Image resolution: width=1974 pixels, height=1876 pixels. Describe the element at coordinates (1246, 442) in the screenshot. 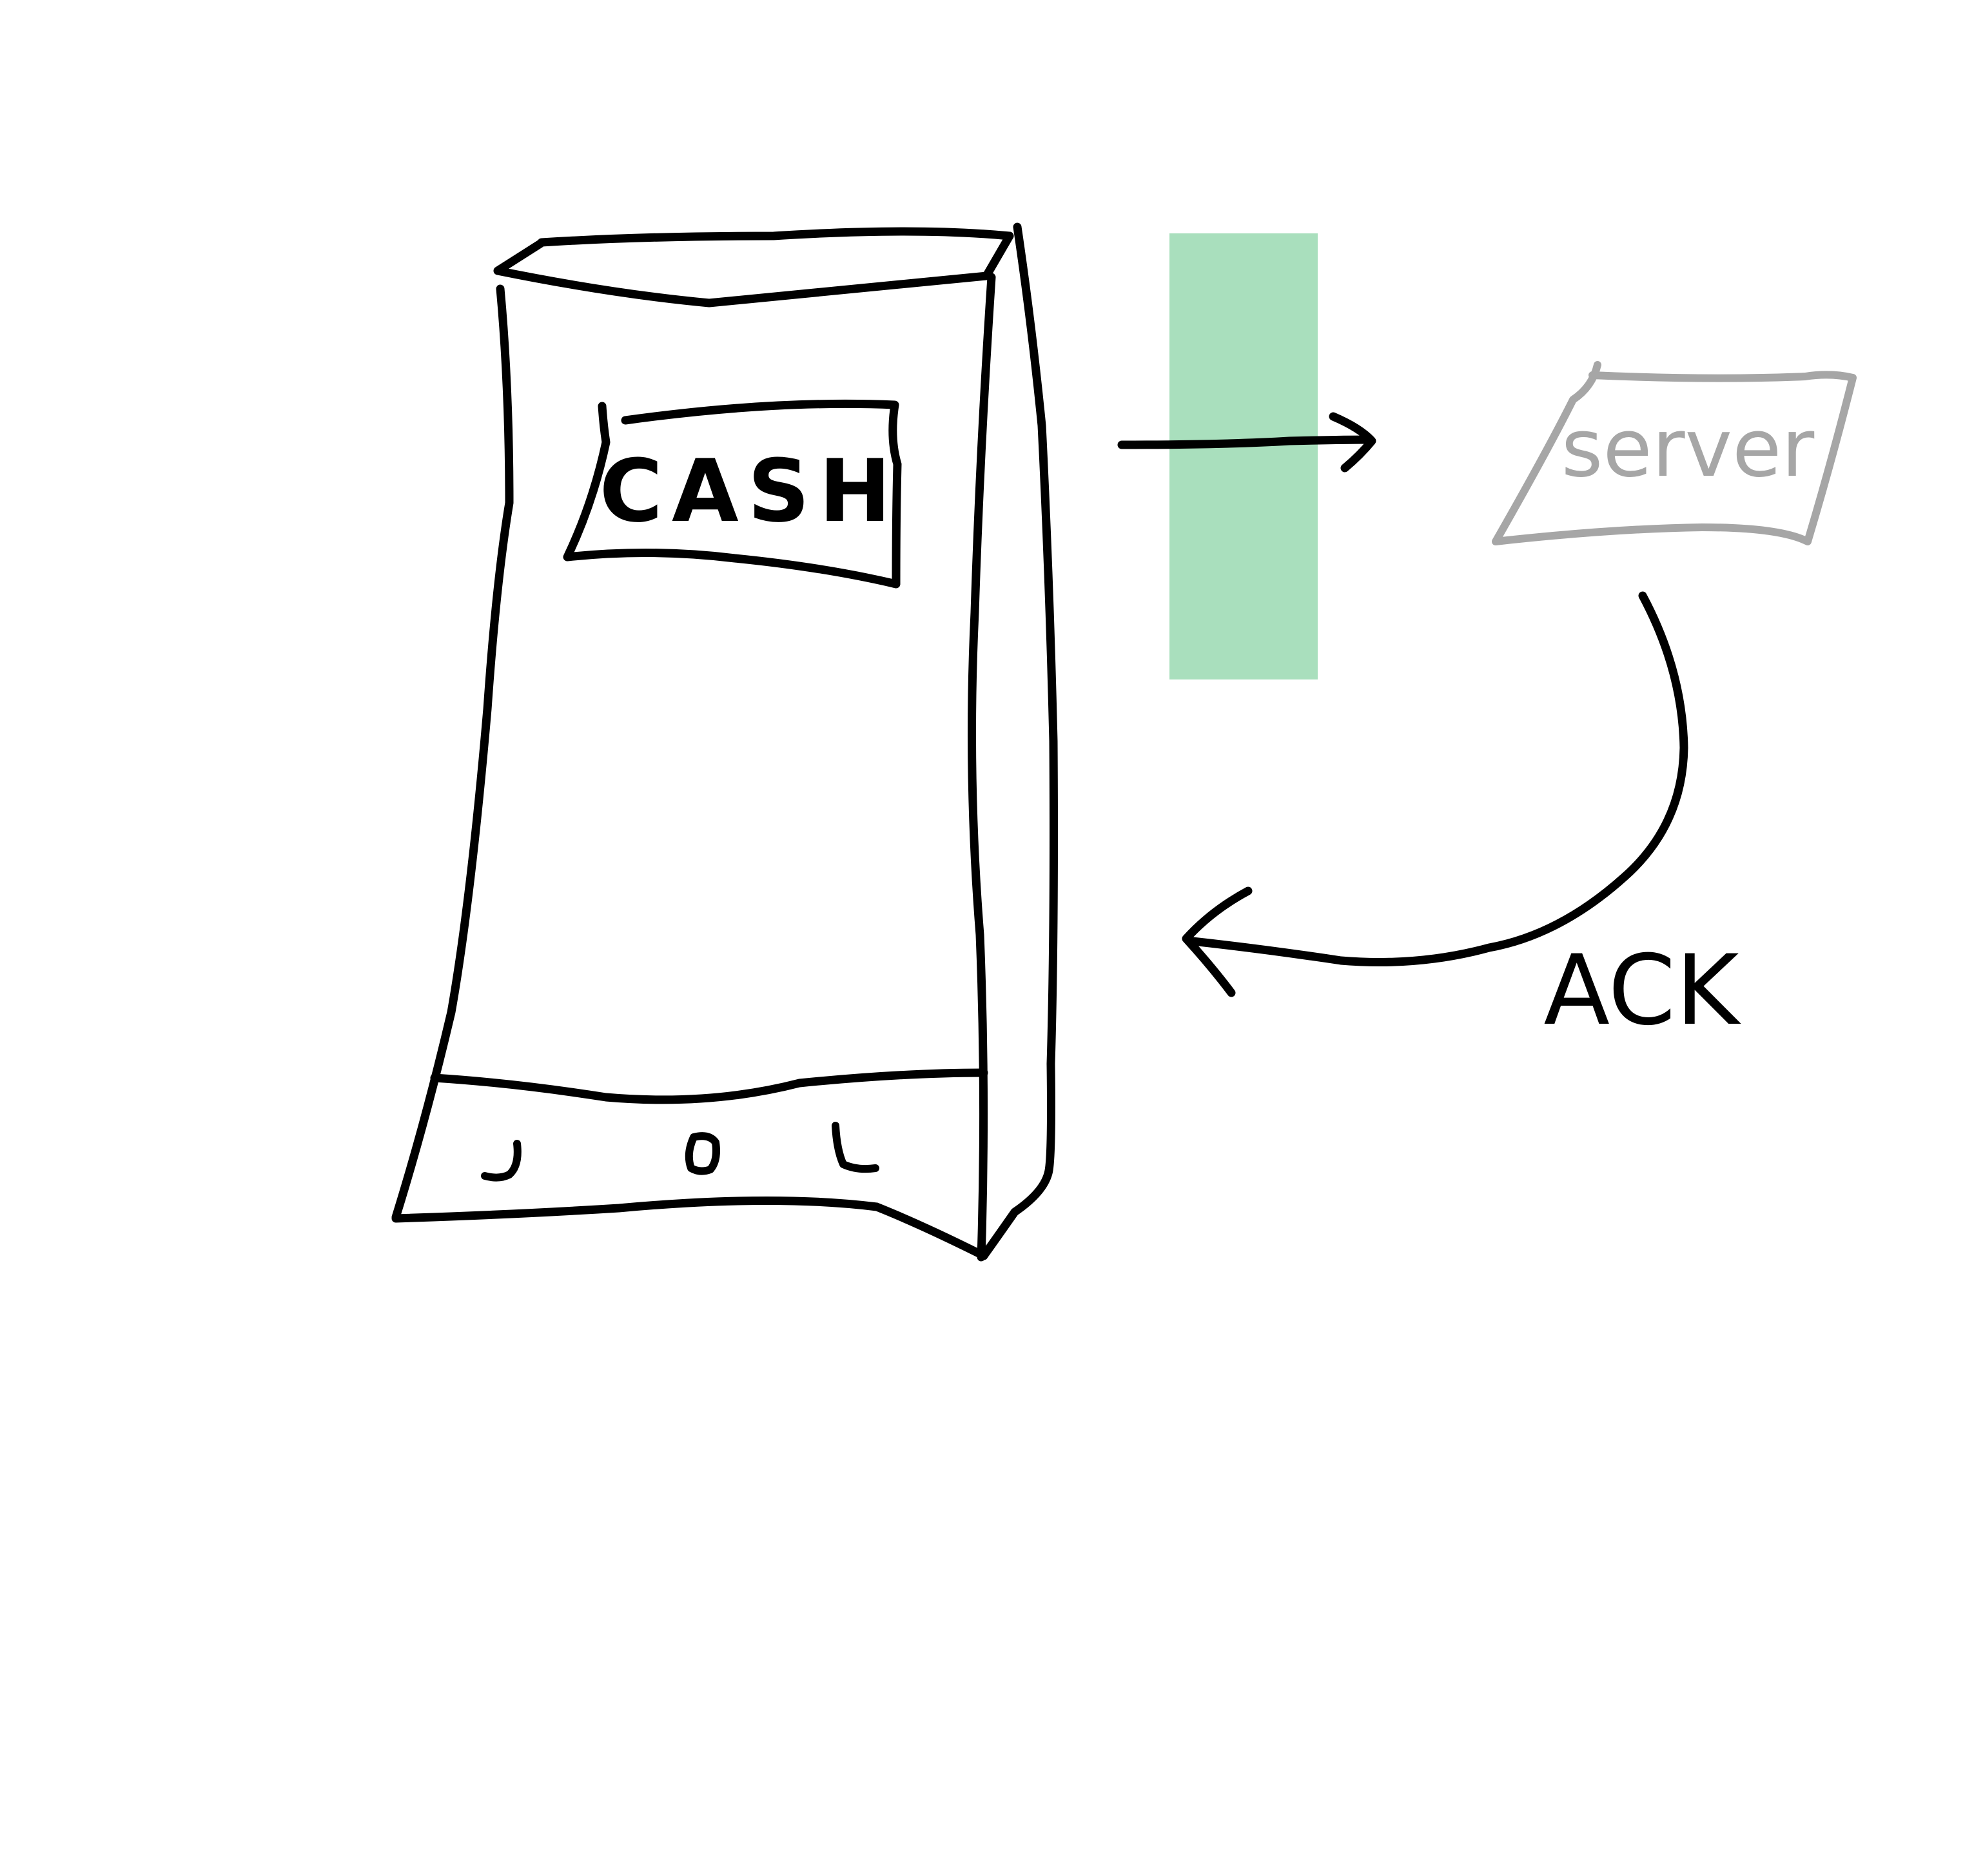

I see `request-arrow-shaft` at that location.